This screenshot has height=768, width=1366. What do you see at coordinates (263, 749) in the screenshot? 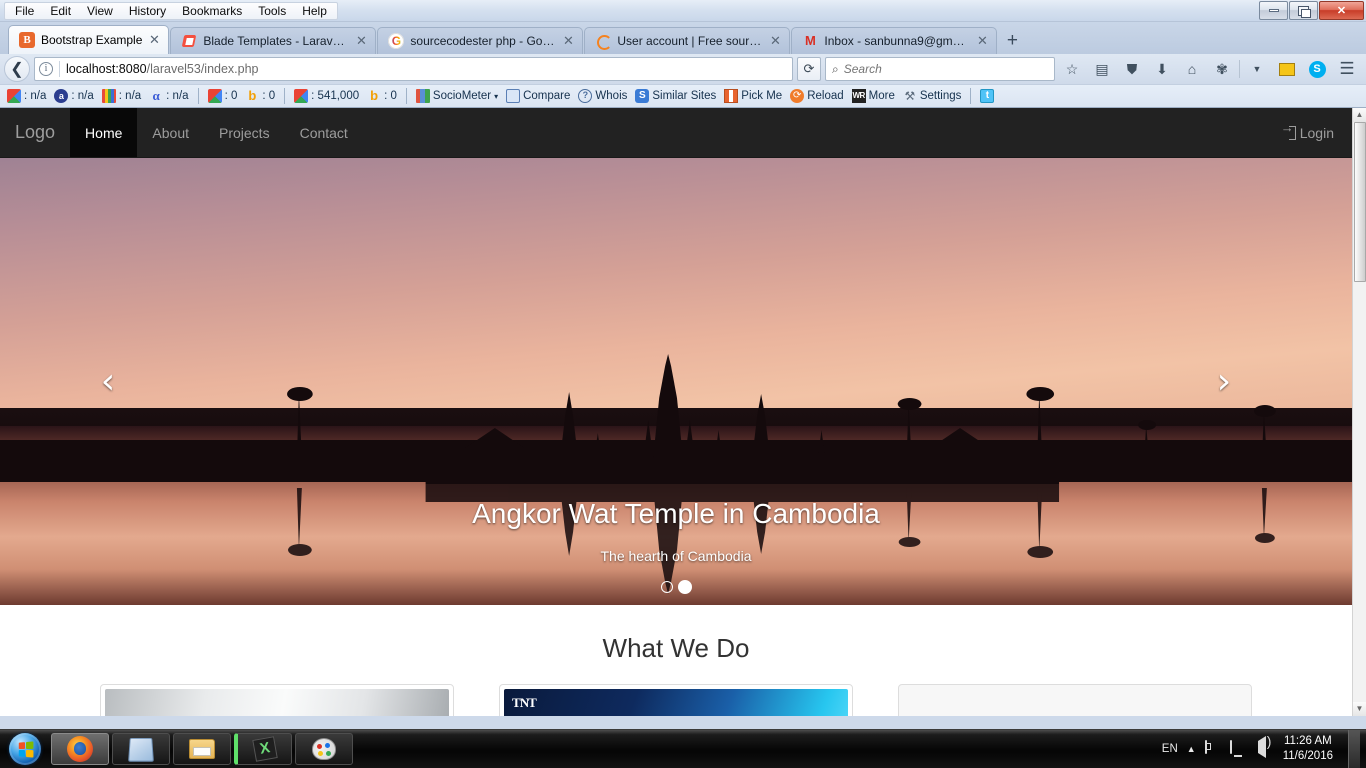
I see `taskbar-excel` at bounding box center [263, 749].